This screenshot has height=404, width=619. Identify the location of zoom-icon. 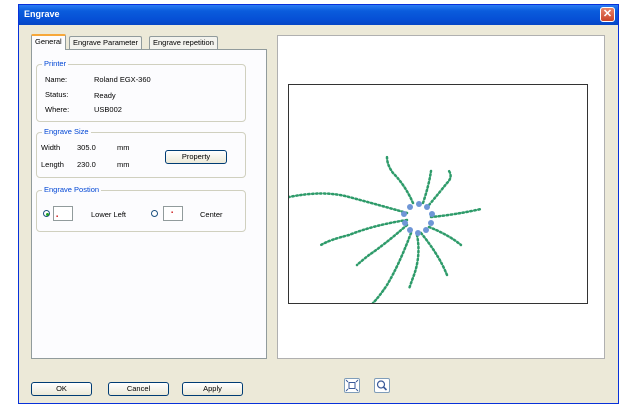
(382, 385).